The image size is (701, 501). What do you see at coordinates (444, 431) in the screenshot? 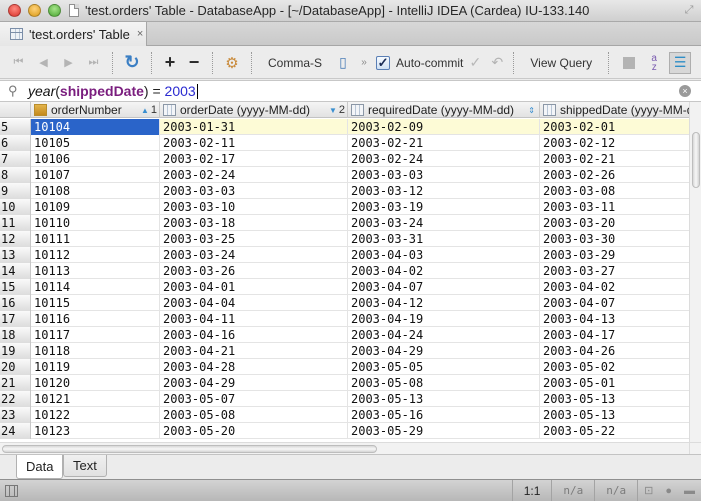
I see `cell-requireddate: 2003-05-29` at bounding box center [444, 431].